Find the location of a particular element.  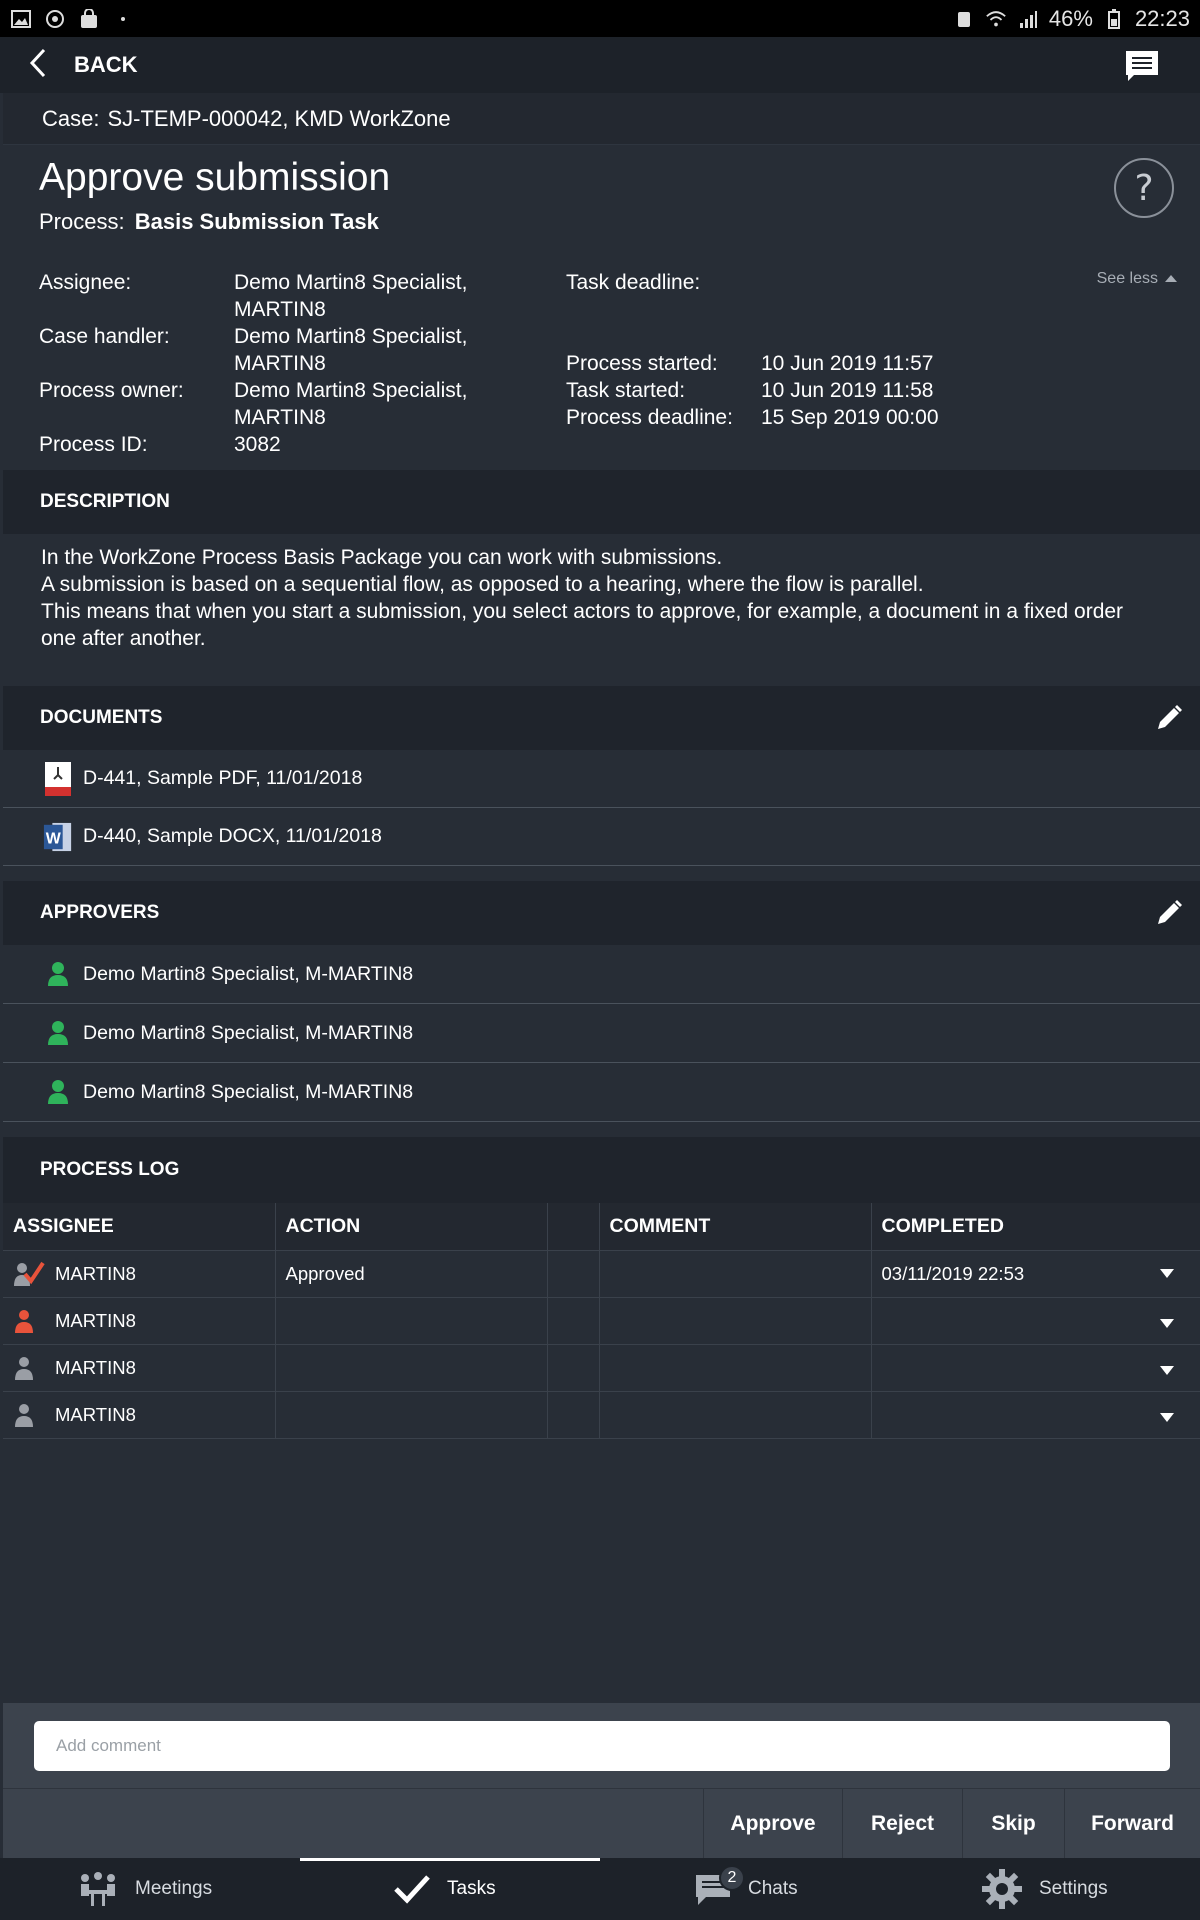

forward-button: Forward is located at coordinates (1132, 1824).